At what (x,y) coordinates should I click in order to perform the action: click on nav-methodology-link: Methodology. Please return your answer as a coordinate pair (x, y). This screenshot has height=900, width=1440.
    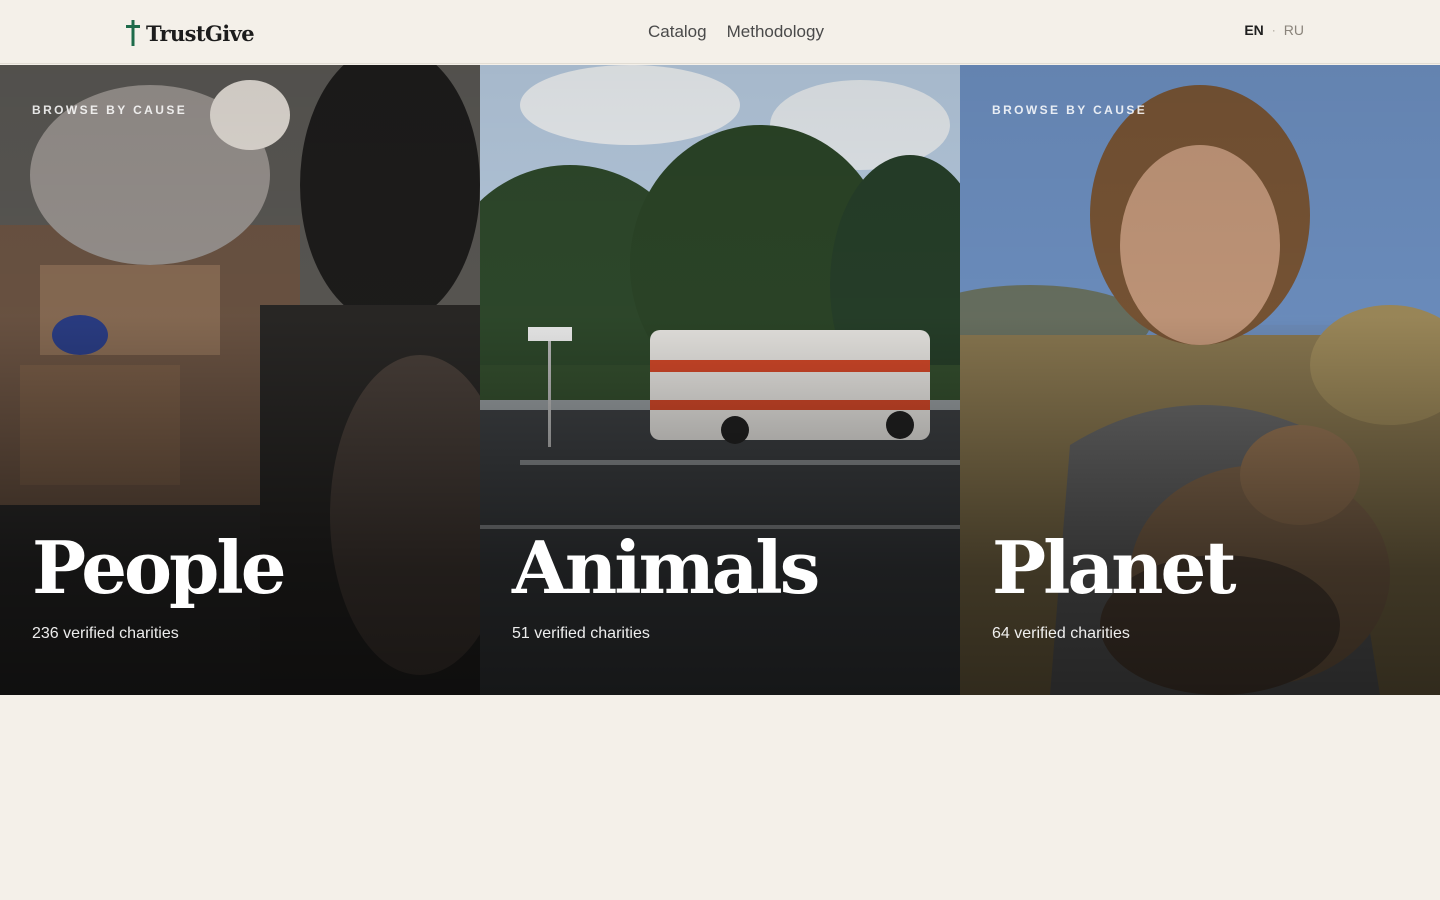
    Looking at the image, I should click on (775, 32).